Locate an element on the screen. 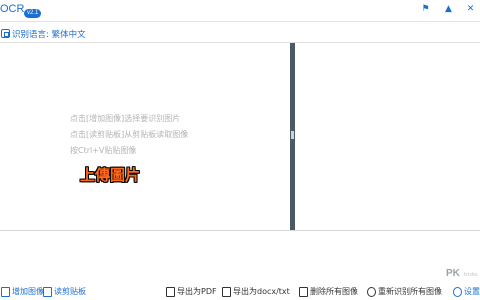 The width and height of the screenshot is (480, 300). reocr-all-button: 重新识别所有图像 is located at coordinates (404, 291).